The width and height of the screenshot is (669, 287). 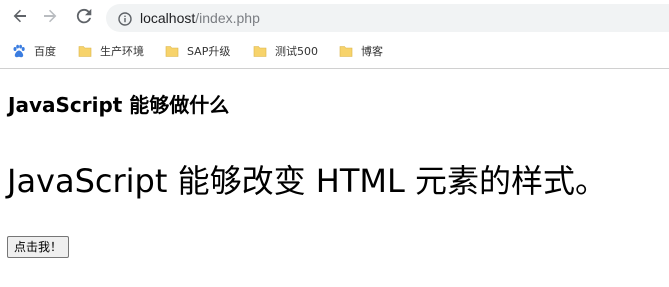 I want to click on bookmark-baidu: 百度, so click(x=34, y=51).